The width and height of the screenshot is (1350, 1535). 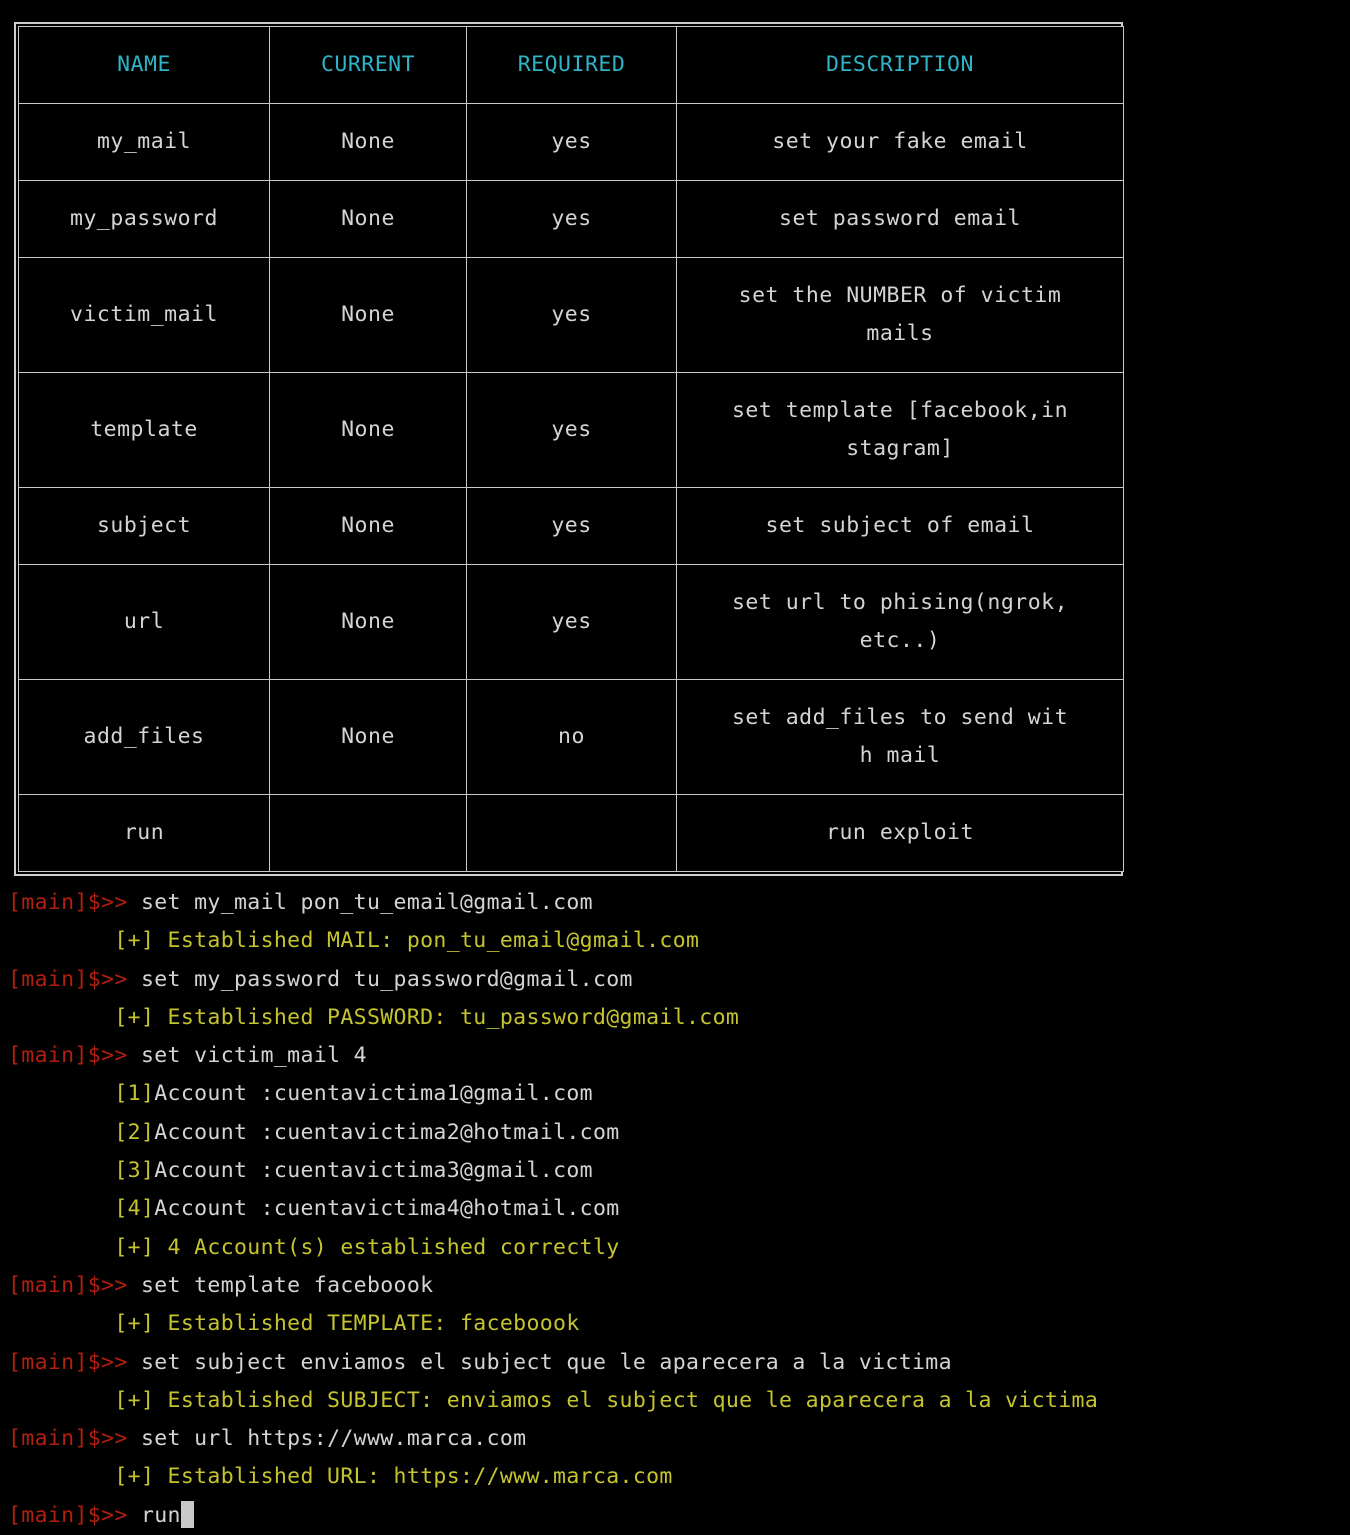 What do you see at coordinates (144, 622) in the screenshot?
I see `option-name: url` at bounding box center [144, 622].